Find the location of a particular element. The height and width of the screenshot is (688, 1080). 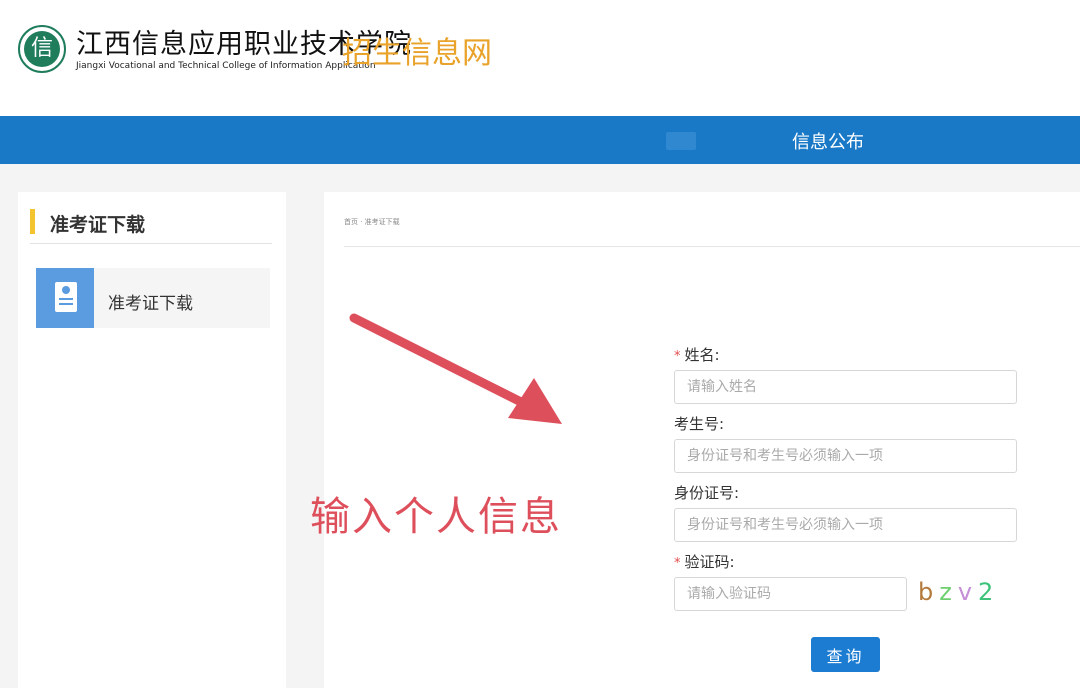

logo-glyph: 信 is located at coordinates (42, 49).